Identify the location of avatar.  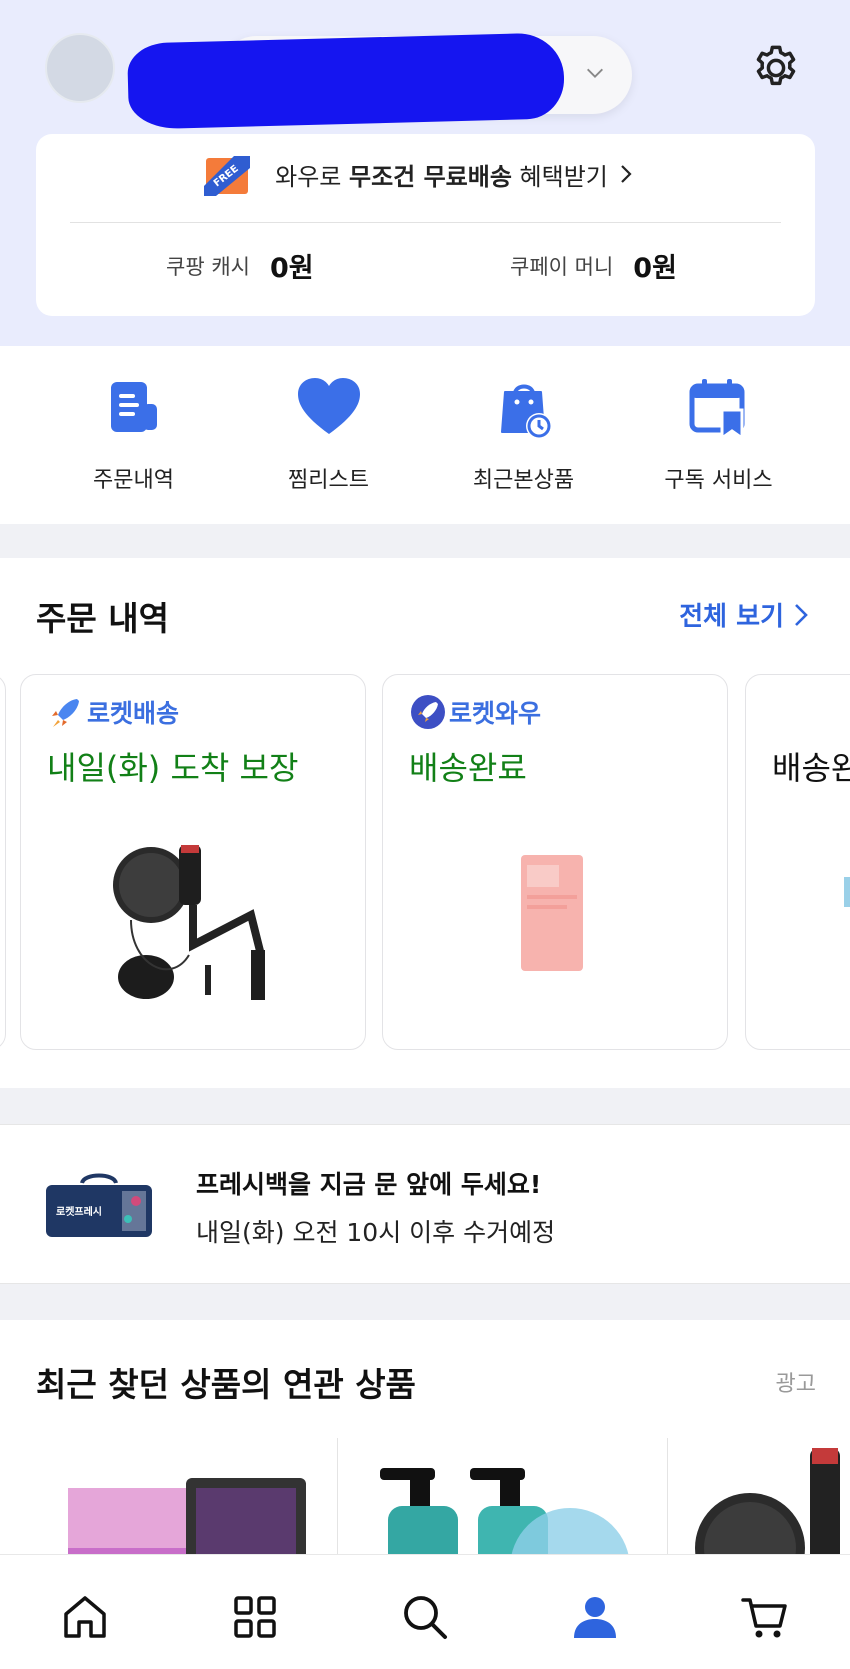
(80, 68).